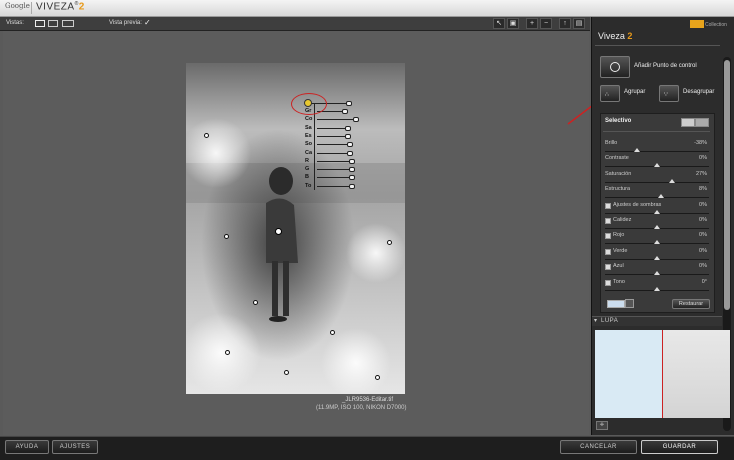  What do you see at coordinates (666, 95) in the screenshot?
I see `ungroup-icon: ∵` at bounding box center [666, 95].